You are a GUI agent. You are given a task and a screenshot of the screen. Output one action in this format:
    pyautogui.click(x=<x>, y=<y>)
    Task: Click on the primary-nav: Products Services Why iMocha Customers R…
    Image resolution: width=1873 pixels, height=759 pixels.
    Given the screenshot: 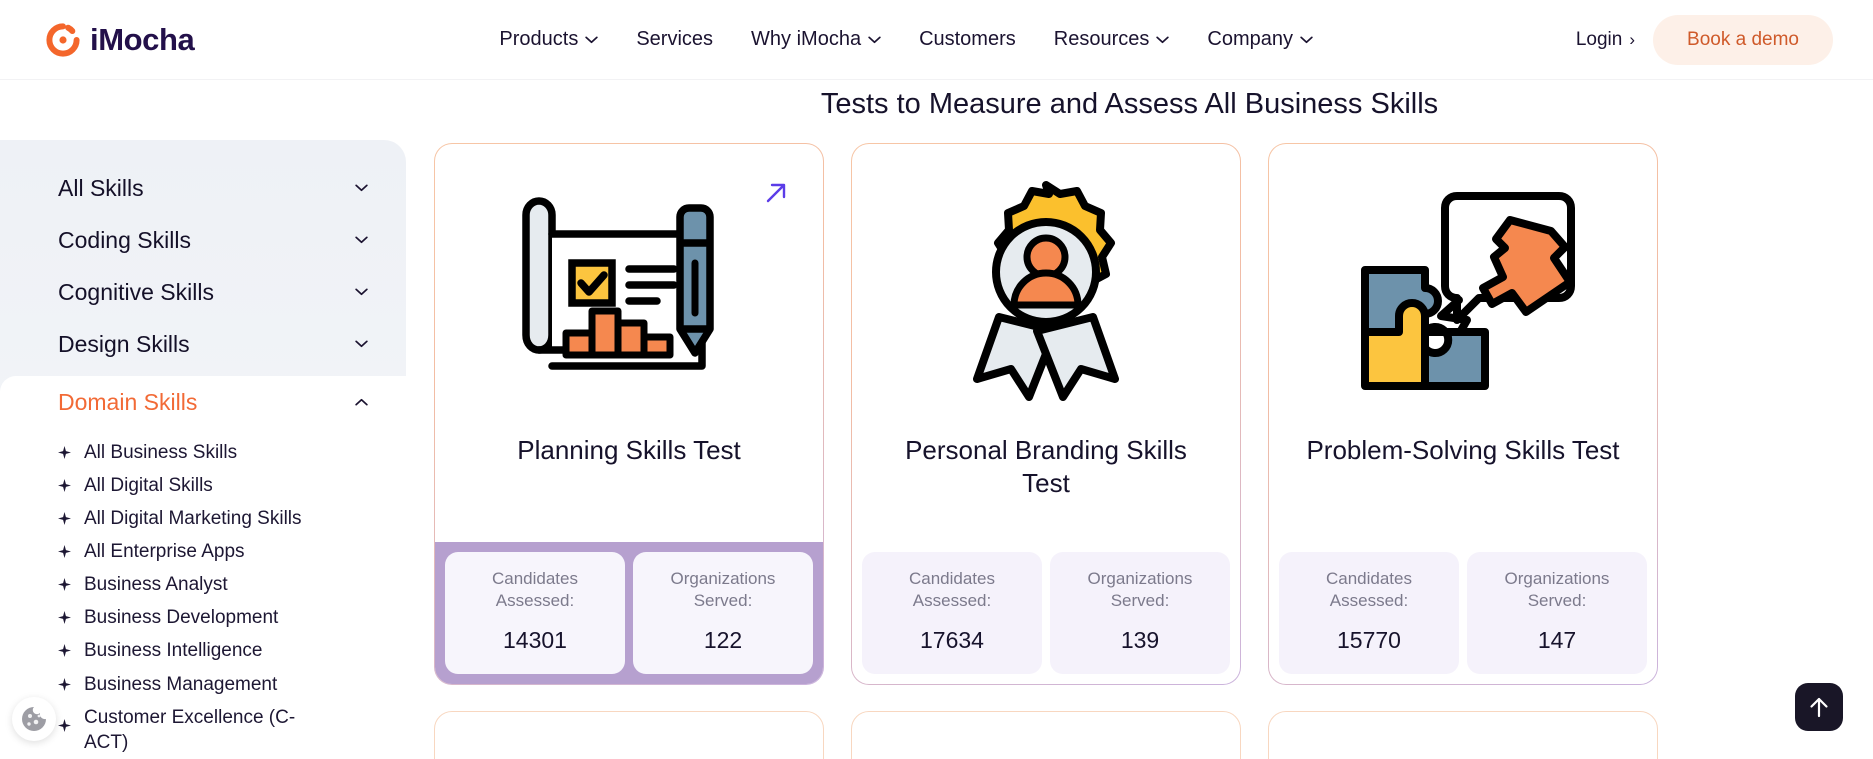 What is the action you would take?
    pyautogui.click(x=906, y=39)
    